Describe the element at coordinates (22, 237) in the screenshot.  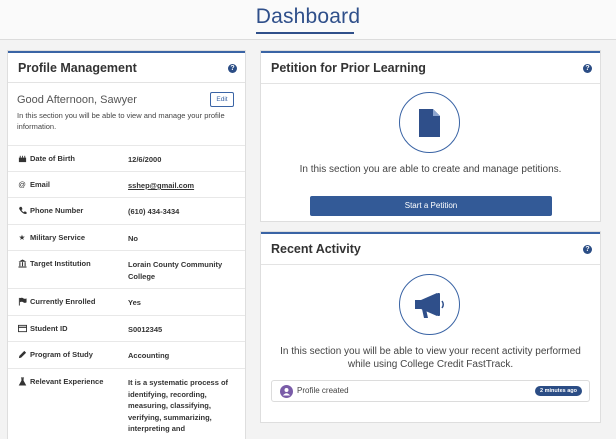
I see `star-icon: ★` at that location.